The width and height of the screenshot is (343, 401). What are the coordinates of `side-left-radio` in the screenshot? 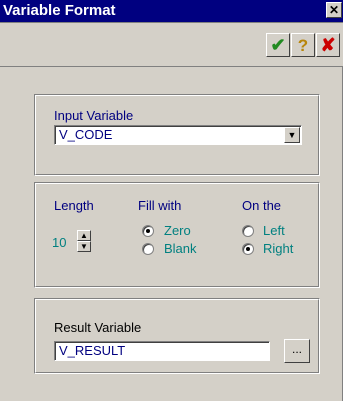 It's located at (248, 231).